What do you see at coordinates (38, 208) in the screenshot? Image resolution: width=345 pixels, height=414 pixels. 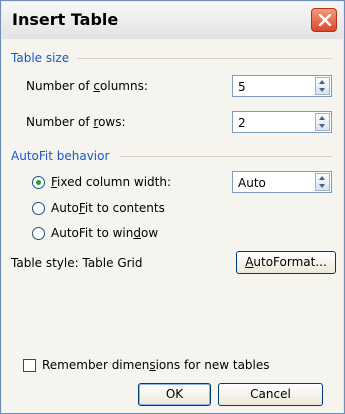 I see `autofit-contents-radio` at bounding box center [38, 208].